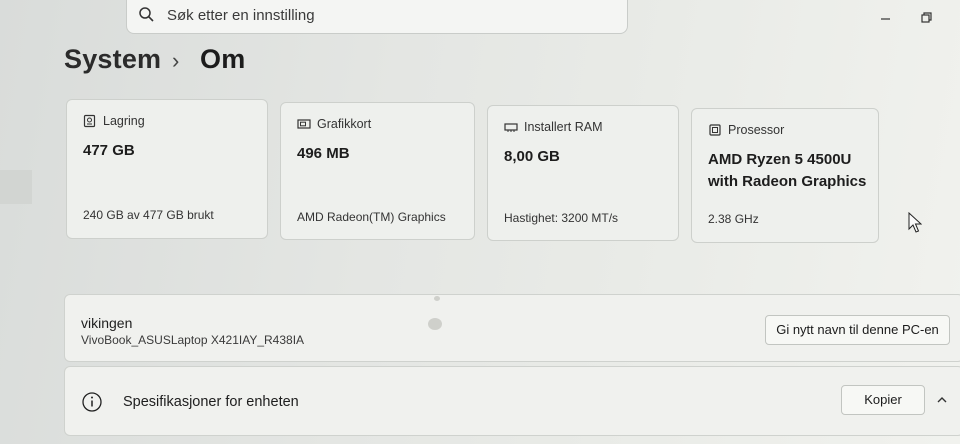 The width and height of the screenshot is (960, 444). Describe the element at coordinates (112, 59) in the screenshot. I see `breadcrumb-parent: System` at that location.